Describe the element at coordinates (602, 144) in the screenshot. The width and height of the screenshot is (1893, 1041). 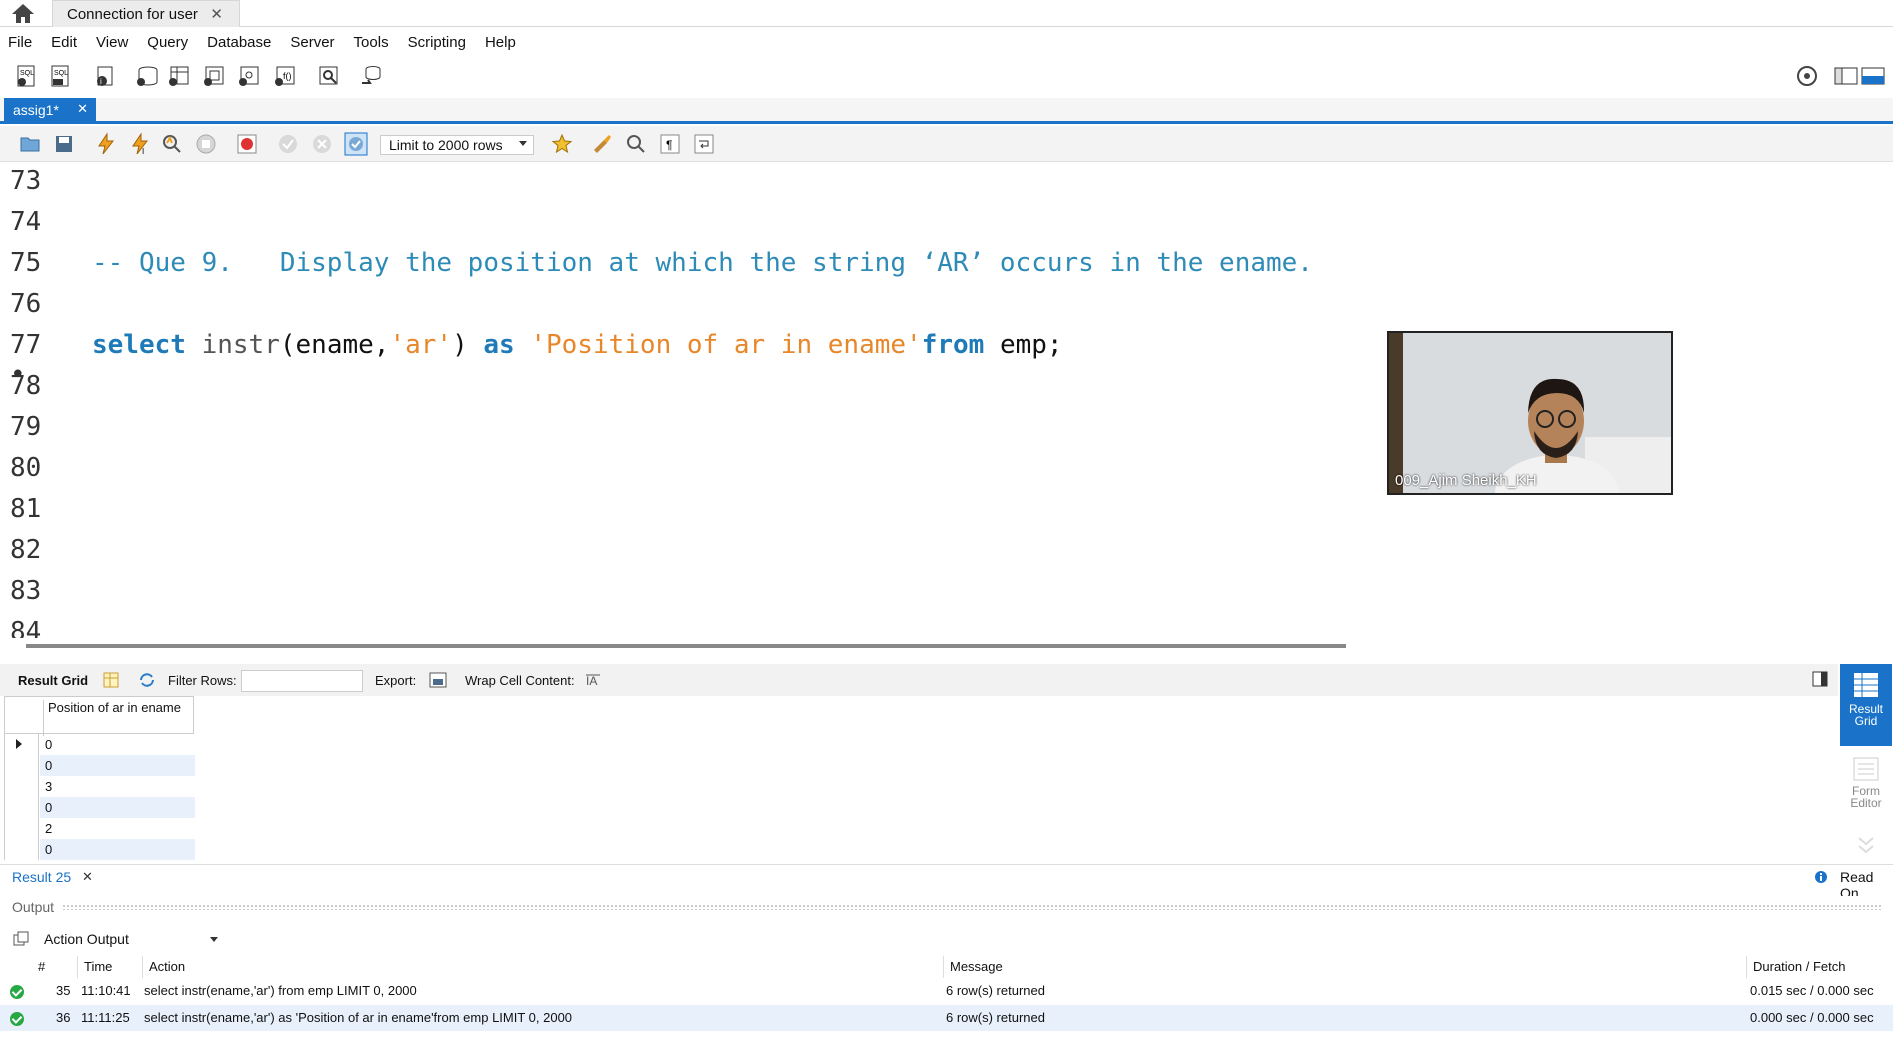
I see `beautify-icon` at that location.